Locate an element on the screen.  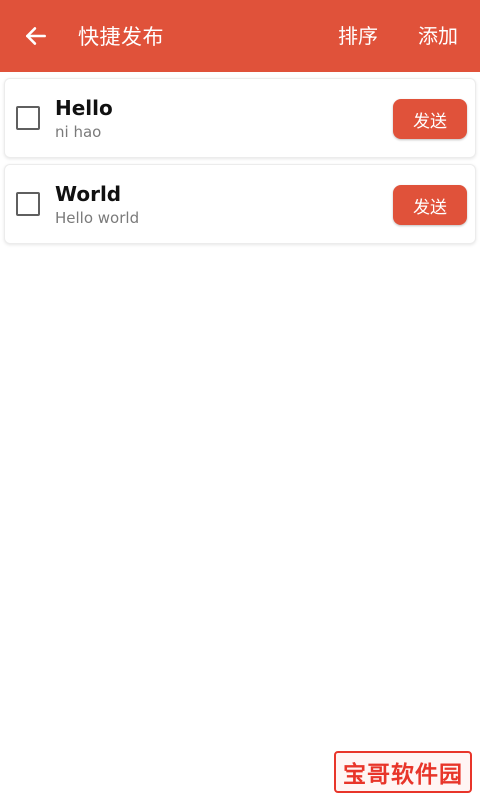
item-title: World is located at coordinates (88, 193).